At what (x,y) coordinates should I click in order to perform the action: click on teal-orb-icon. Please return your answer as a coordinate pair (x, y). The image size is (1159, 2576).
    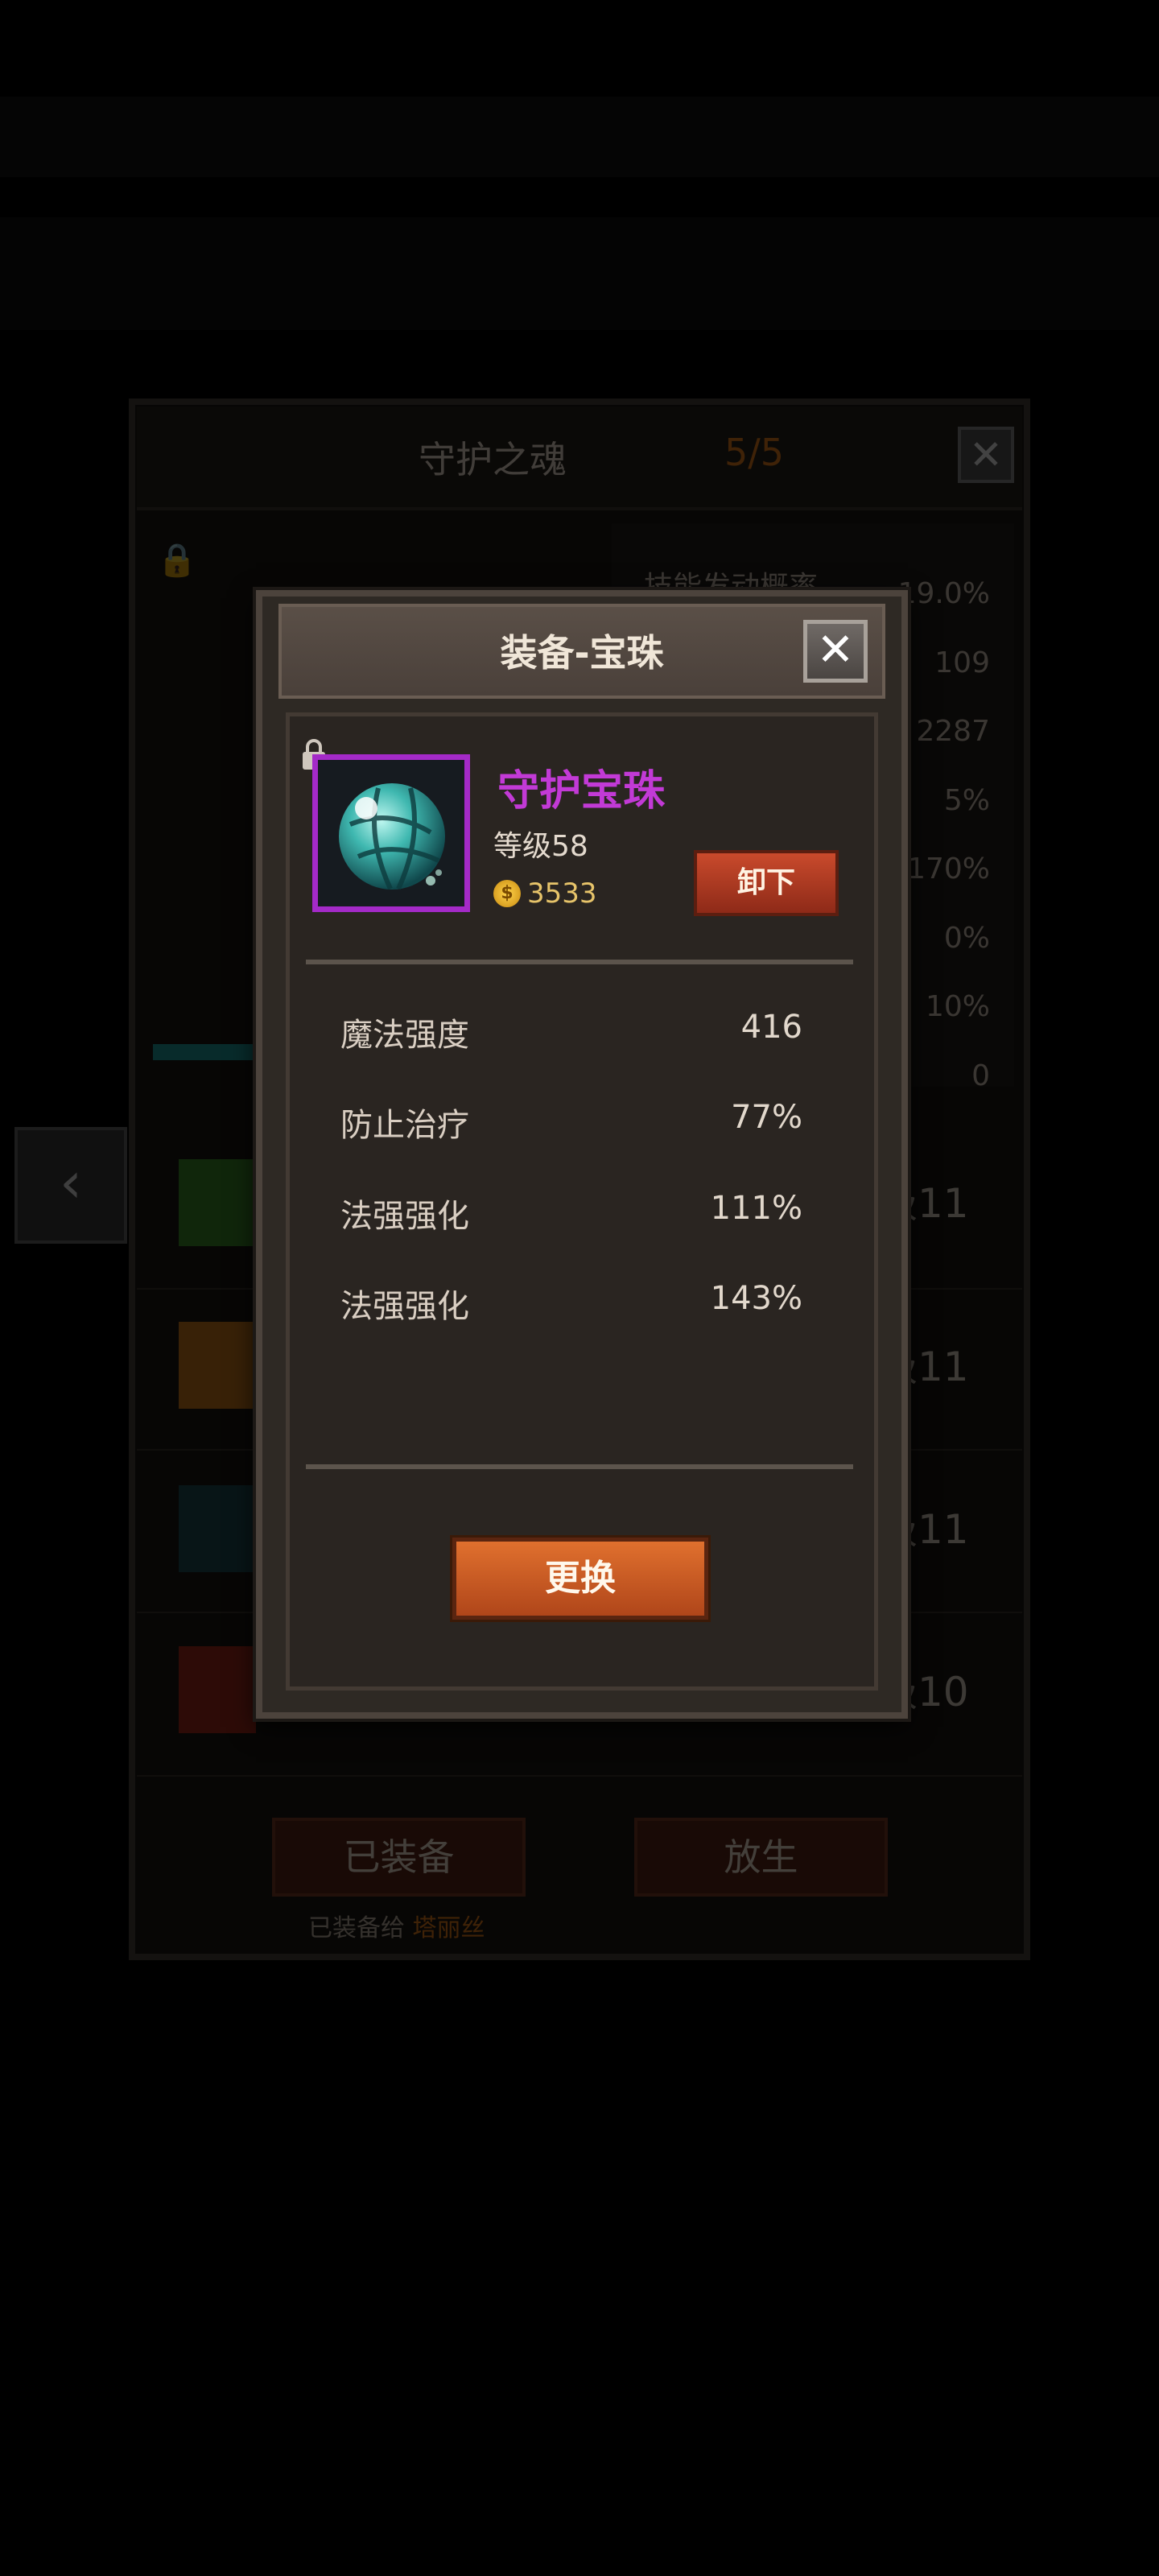
    Looking at the image, I should click on (391, 833).